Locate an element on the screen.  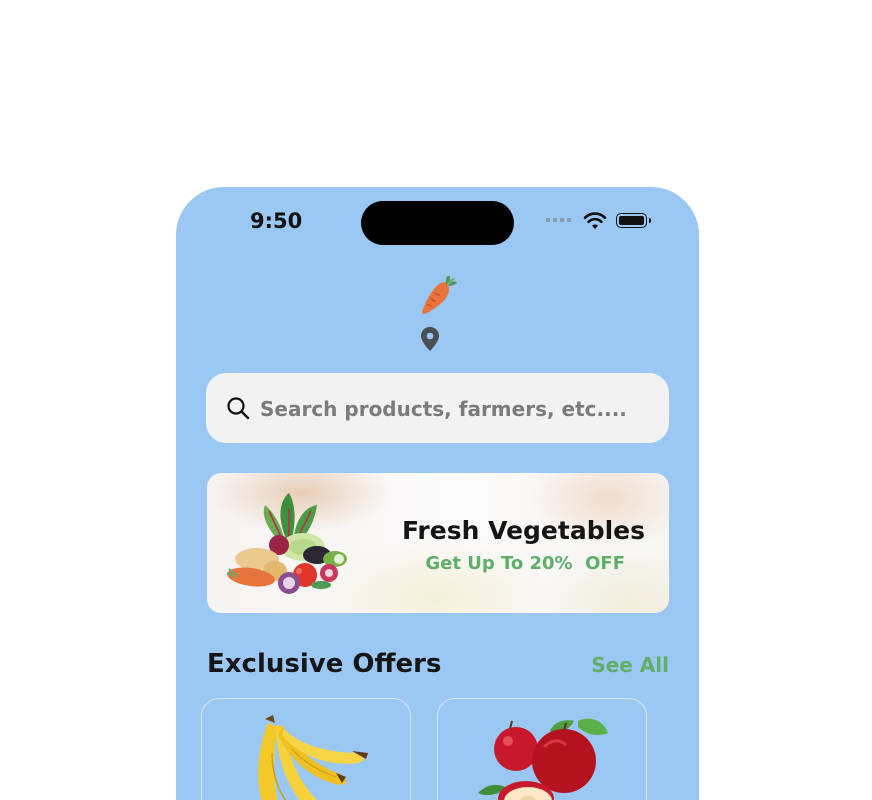
promo-banner: Fresh Vegetables Get Up To 20% OFF is located at coordinates (438, 543).